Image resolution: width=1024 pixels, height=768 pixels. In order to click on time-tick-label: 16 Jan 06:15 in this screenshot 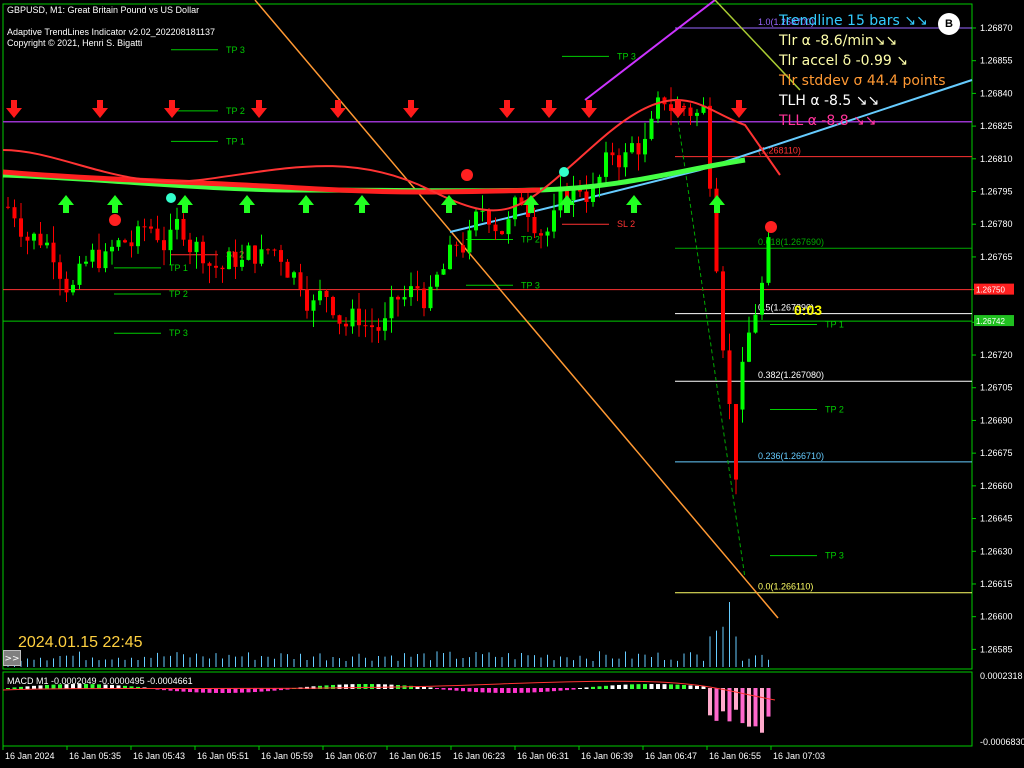, I will do `click(415, 756)`.